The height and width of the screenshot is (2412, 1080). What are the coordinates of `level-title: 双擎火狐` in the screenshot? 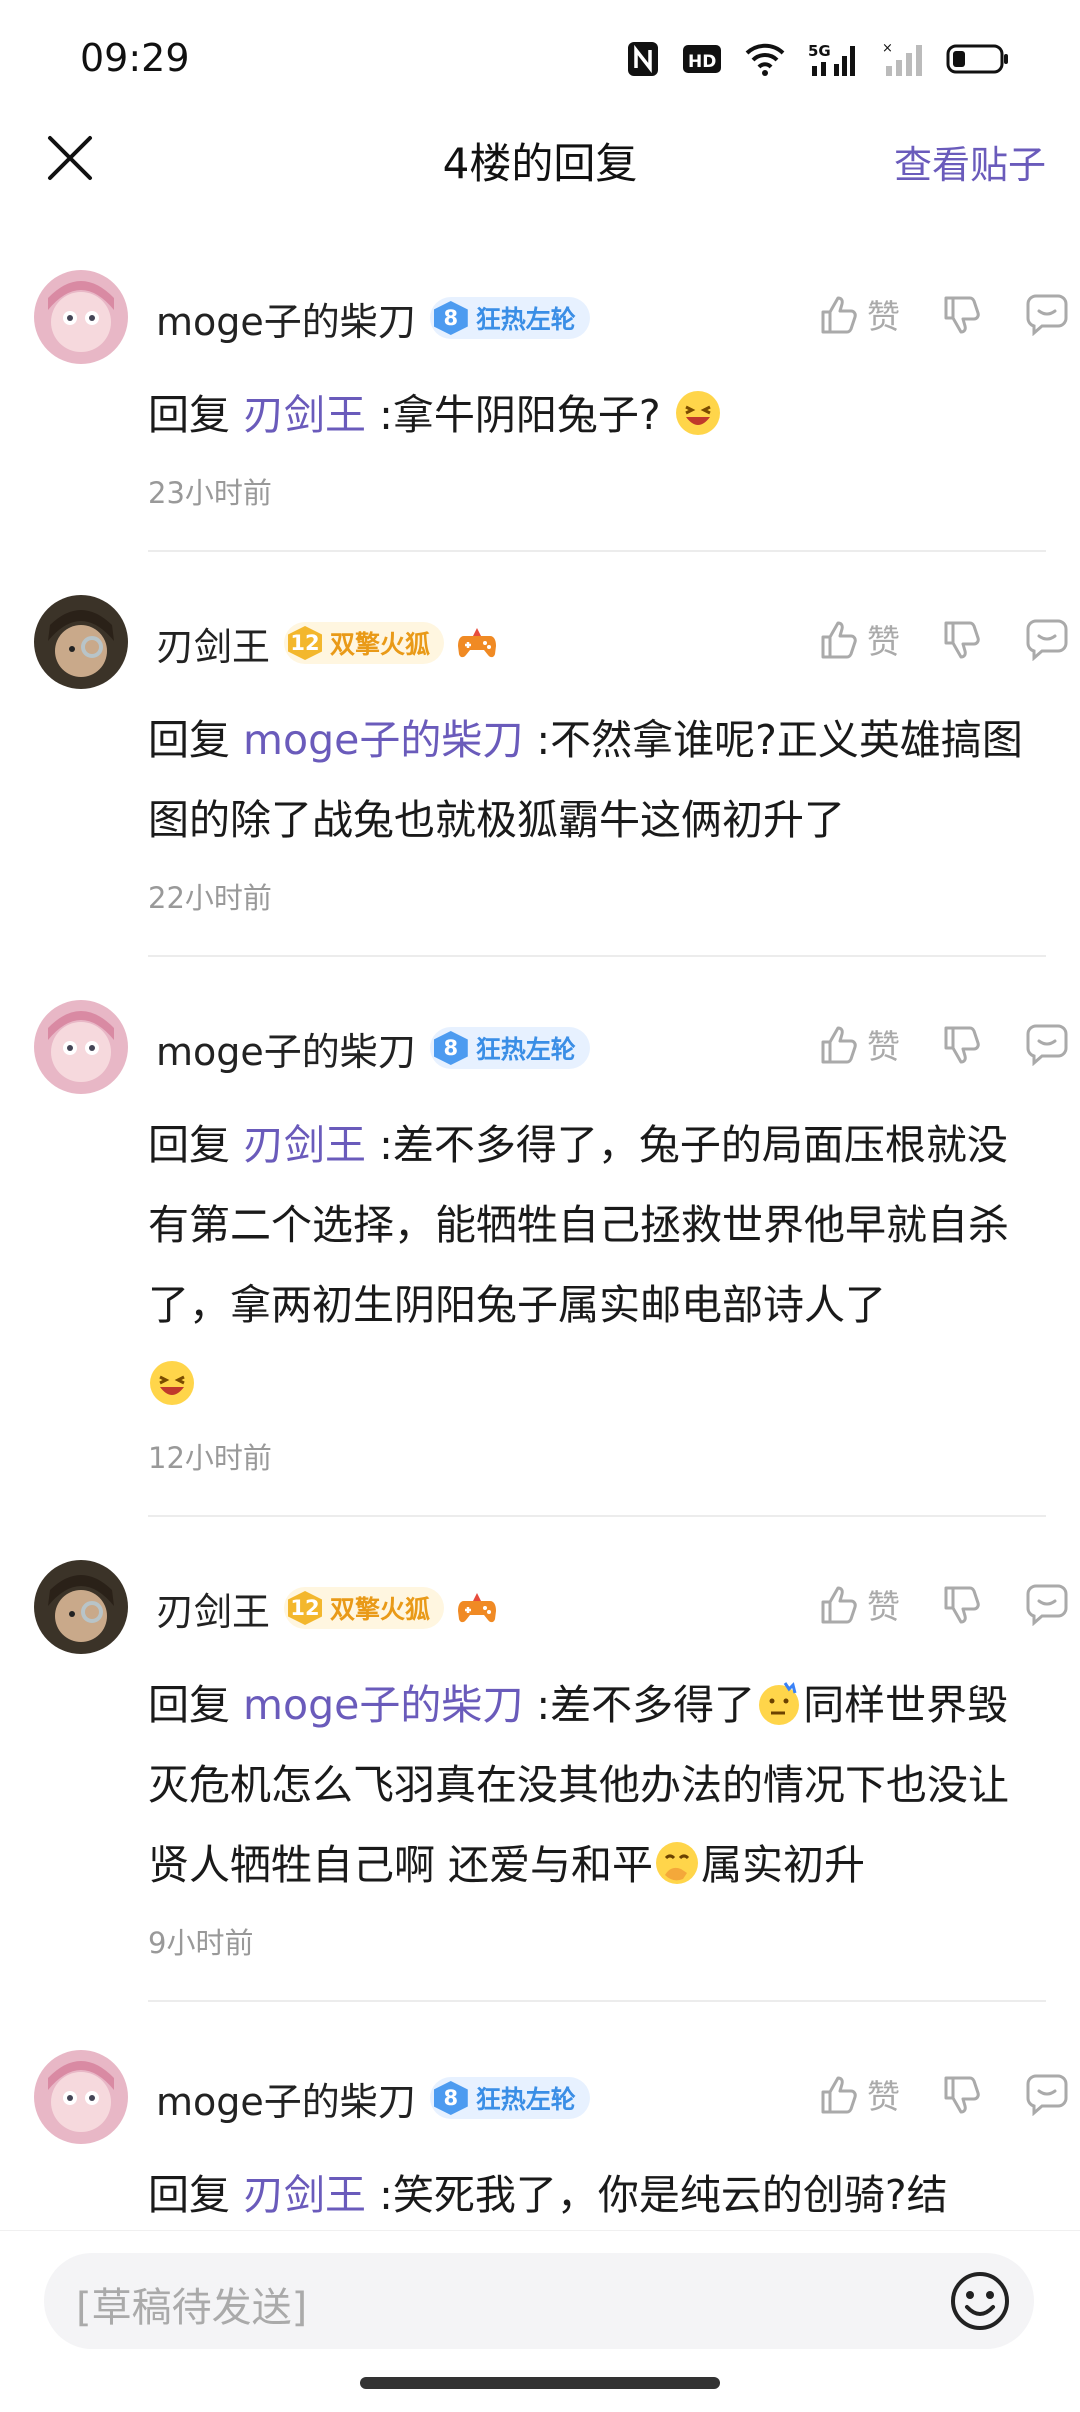 It's located at (380, 1609).